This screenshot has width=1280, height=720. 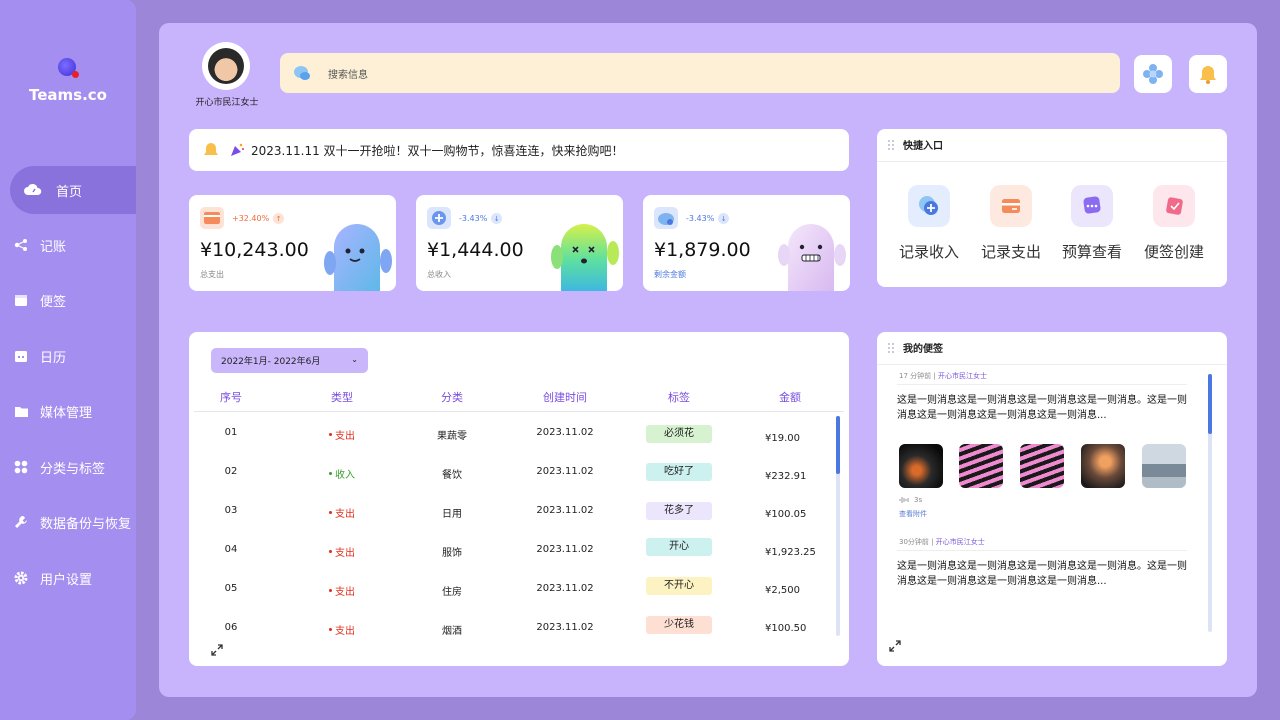 I want to click on column-header: 序号, so click(x=231, y=397).